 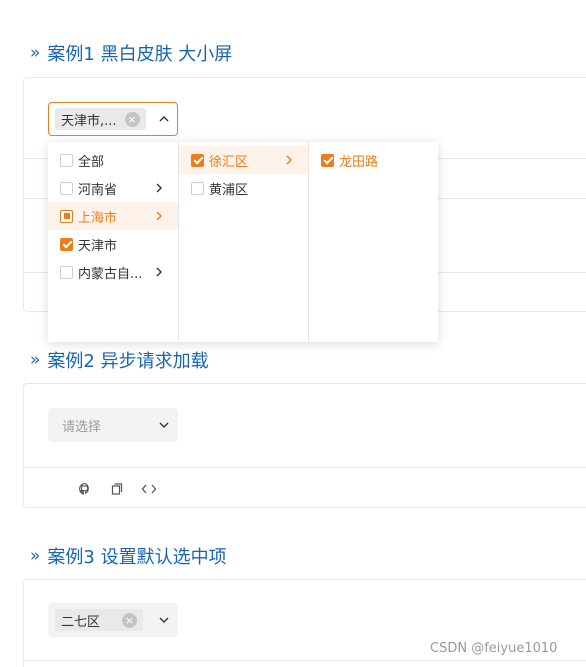 I want to click on watermark: CSDN @feiyue1010, so click(x=494, y=648).